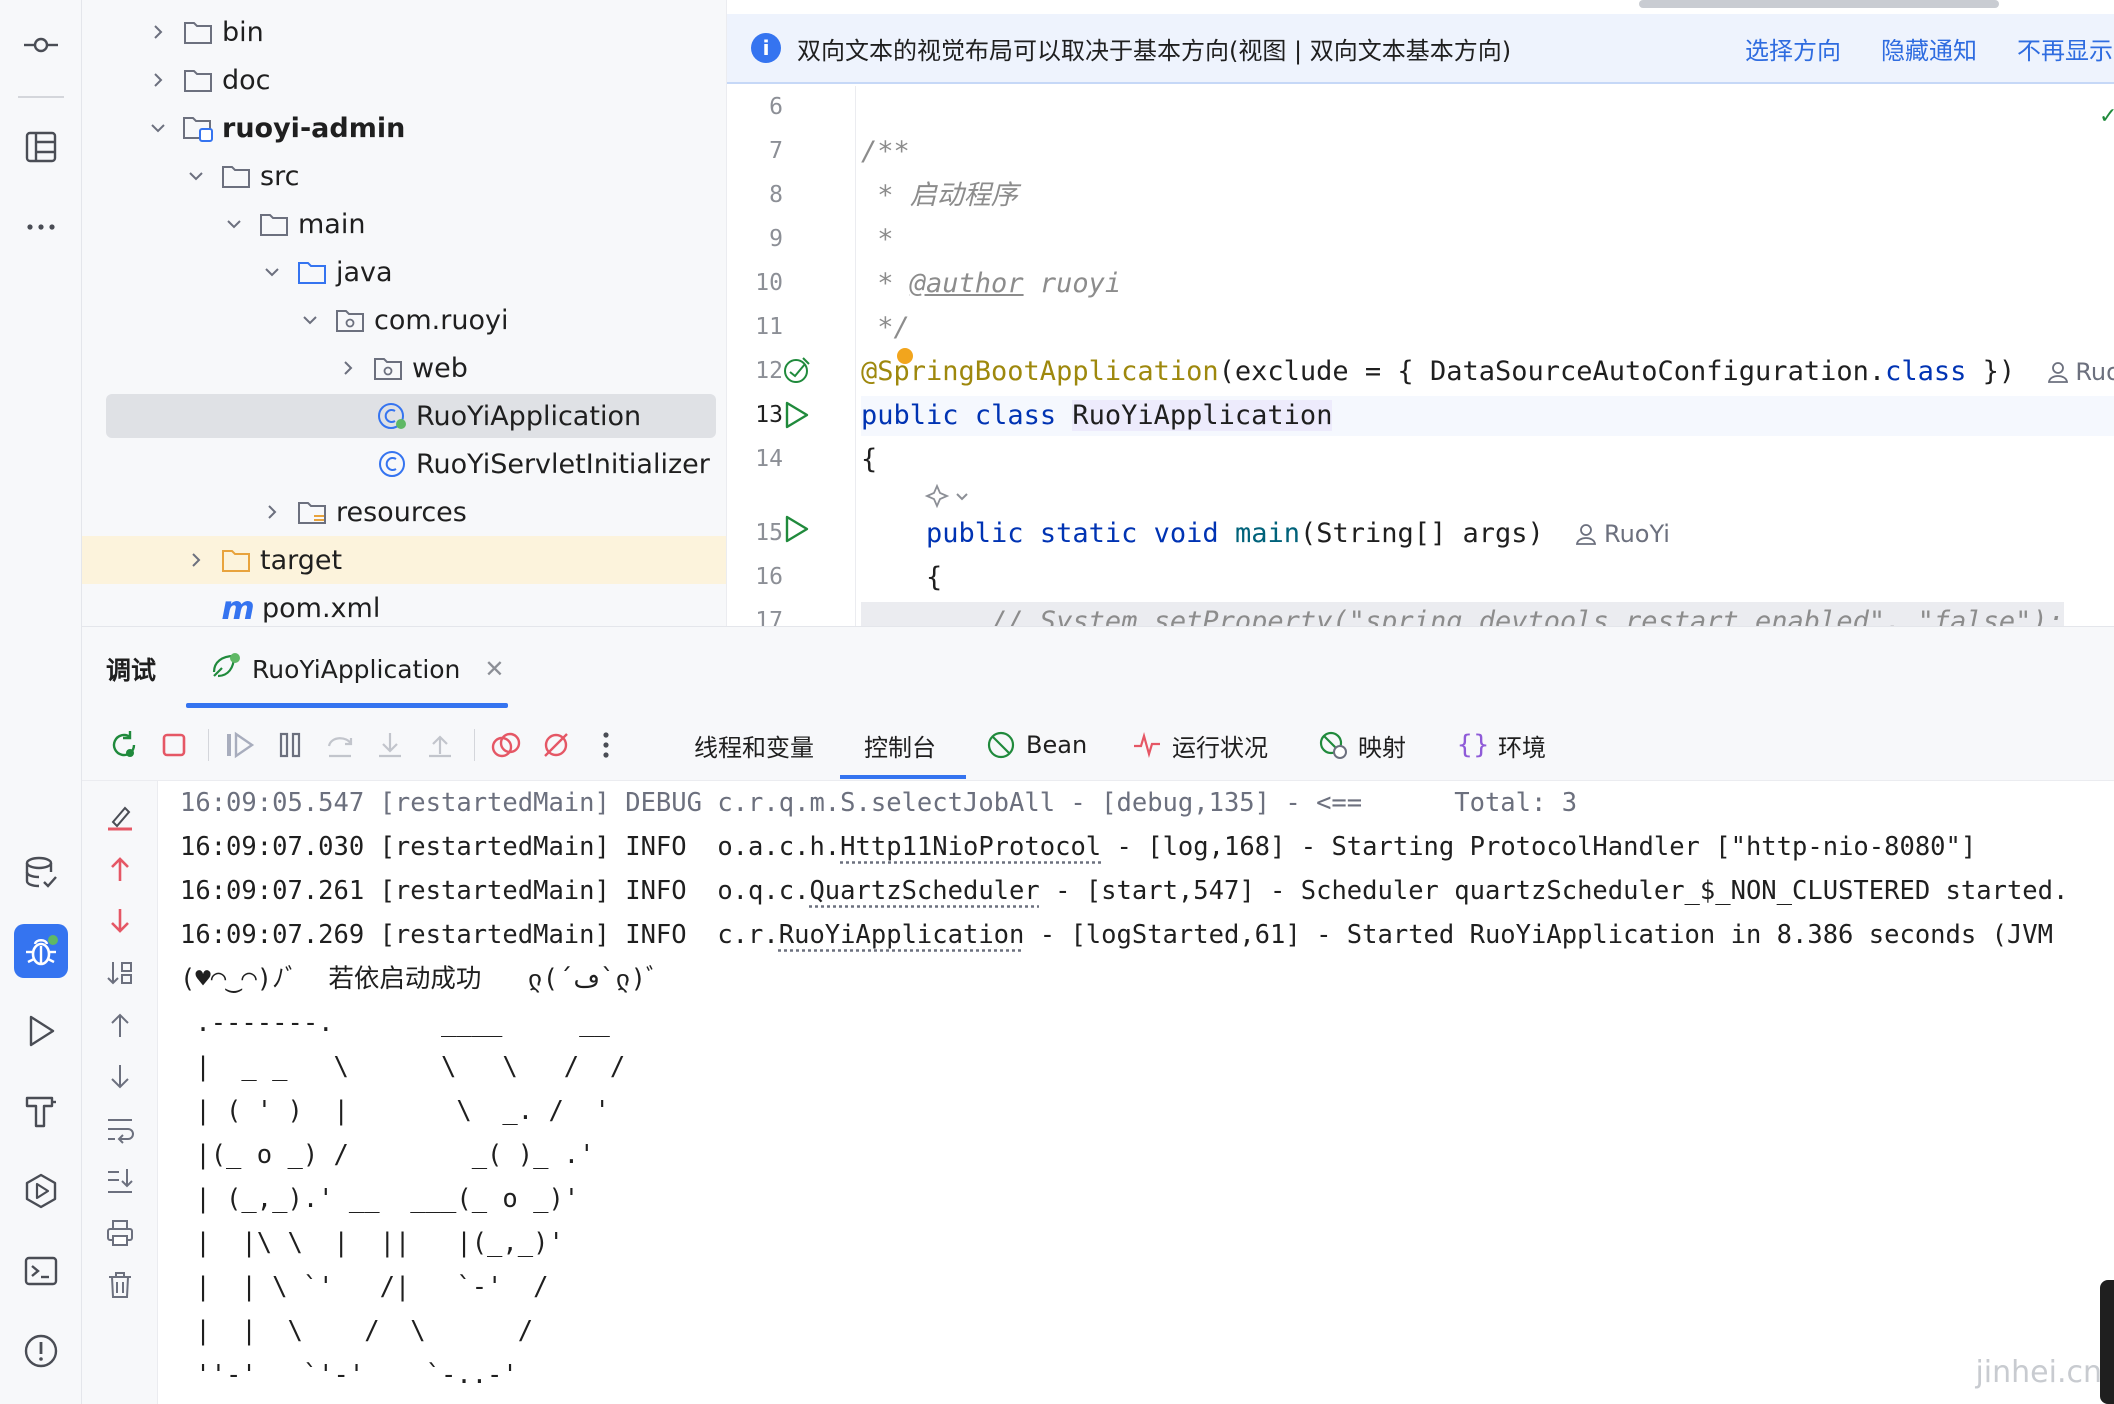 Image resolution: width=2114 pixels, height=1404 pixels. I want to click on tab-console: 控制台, so click(900, 745).